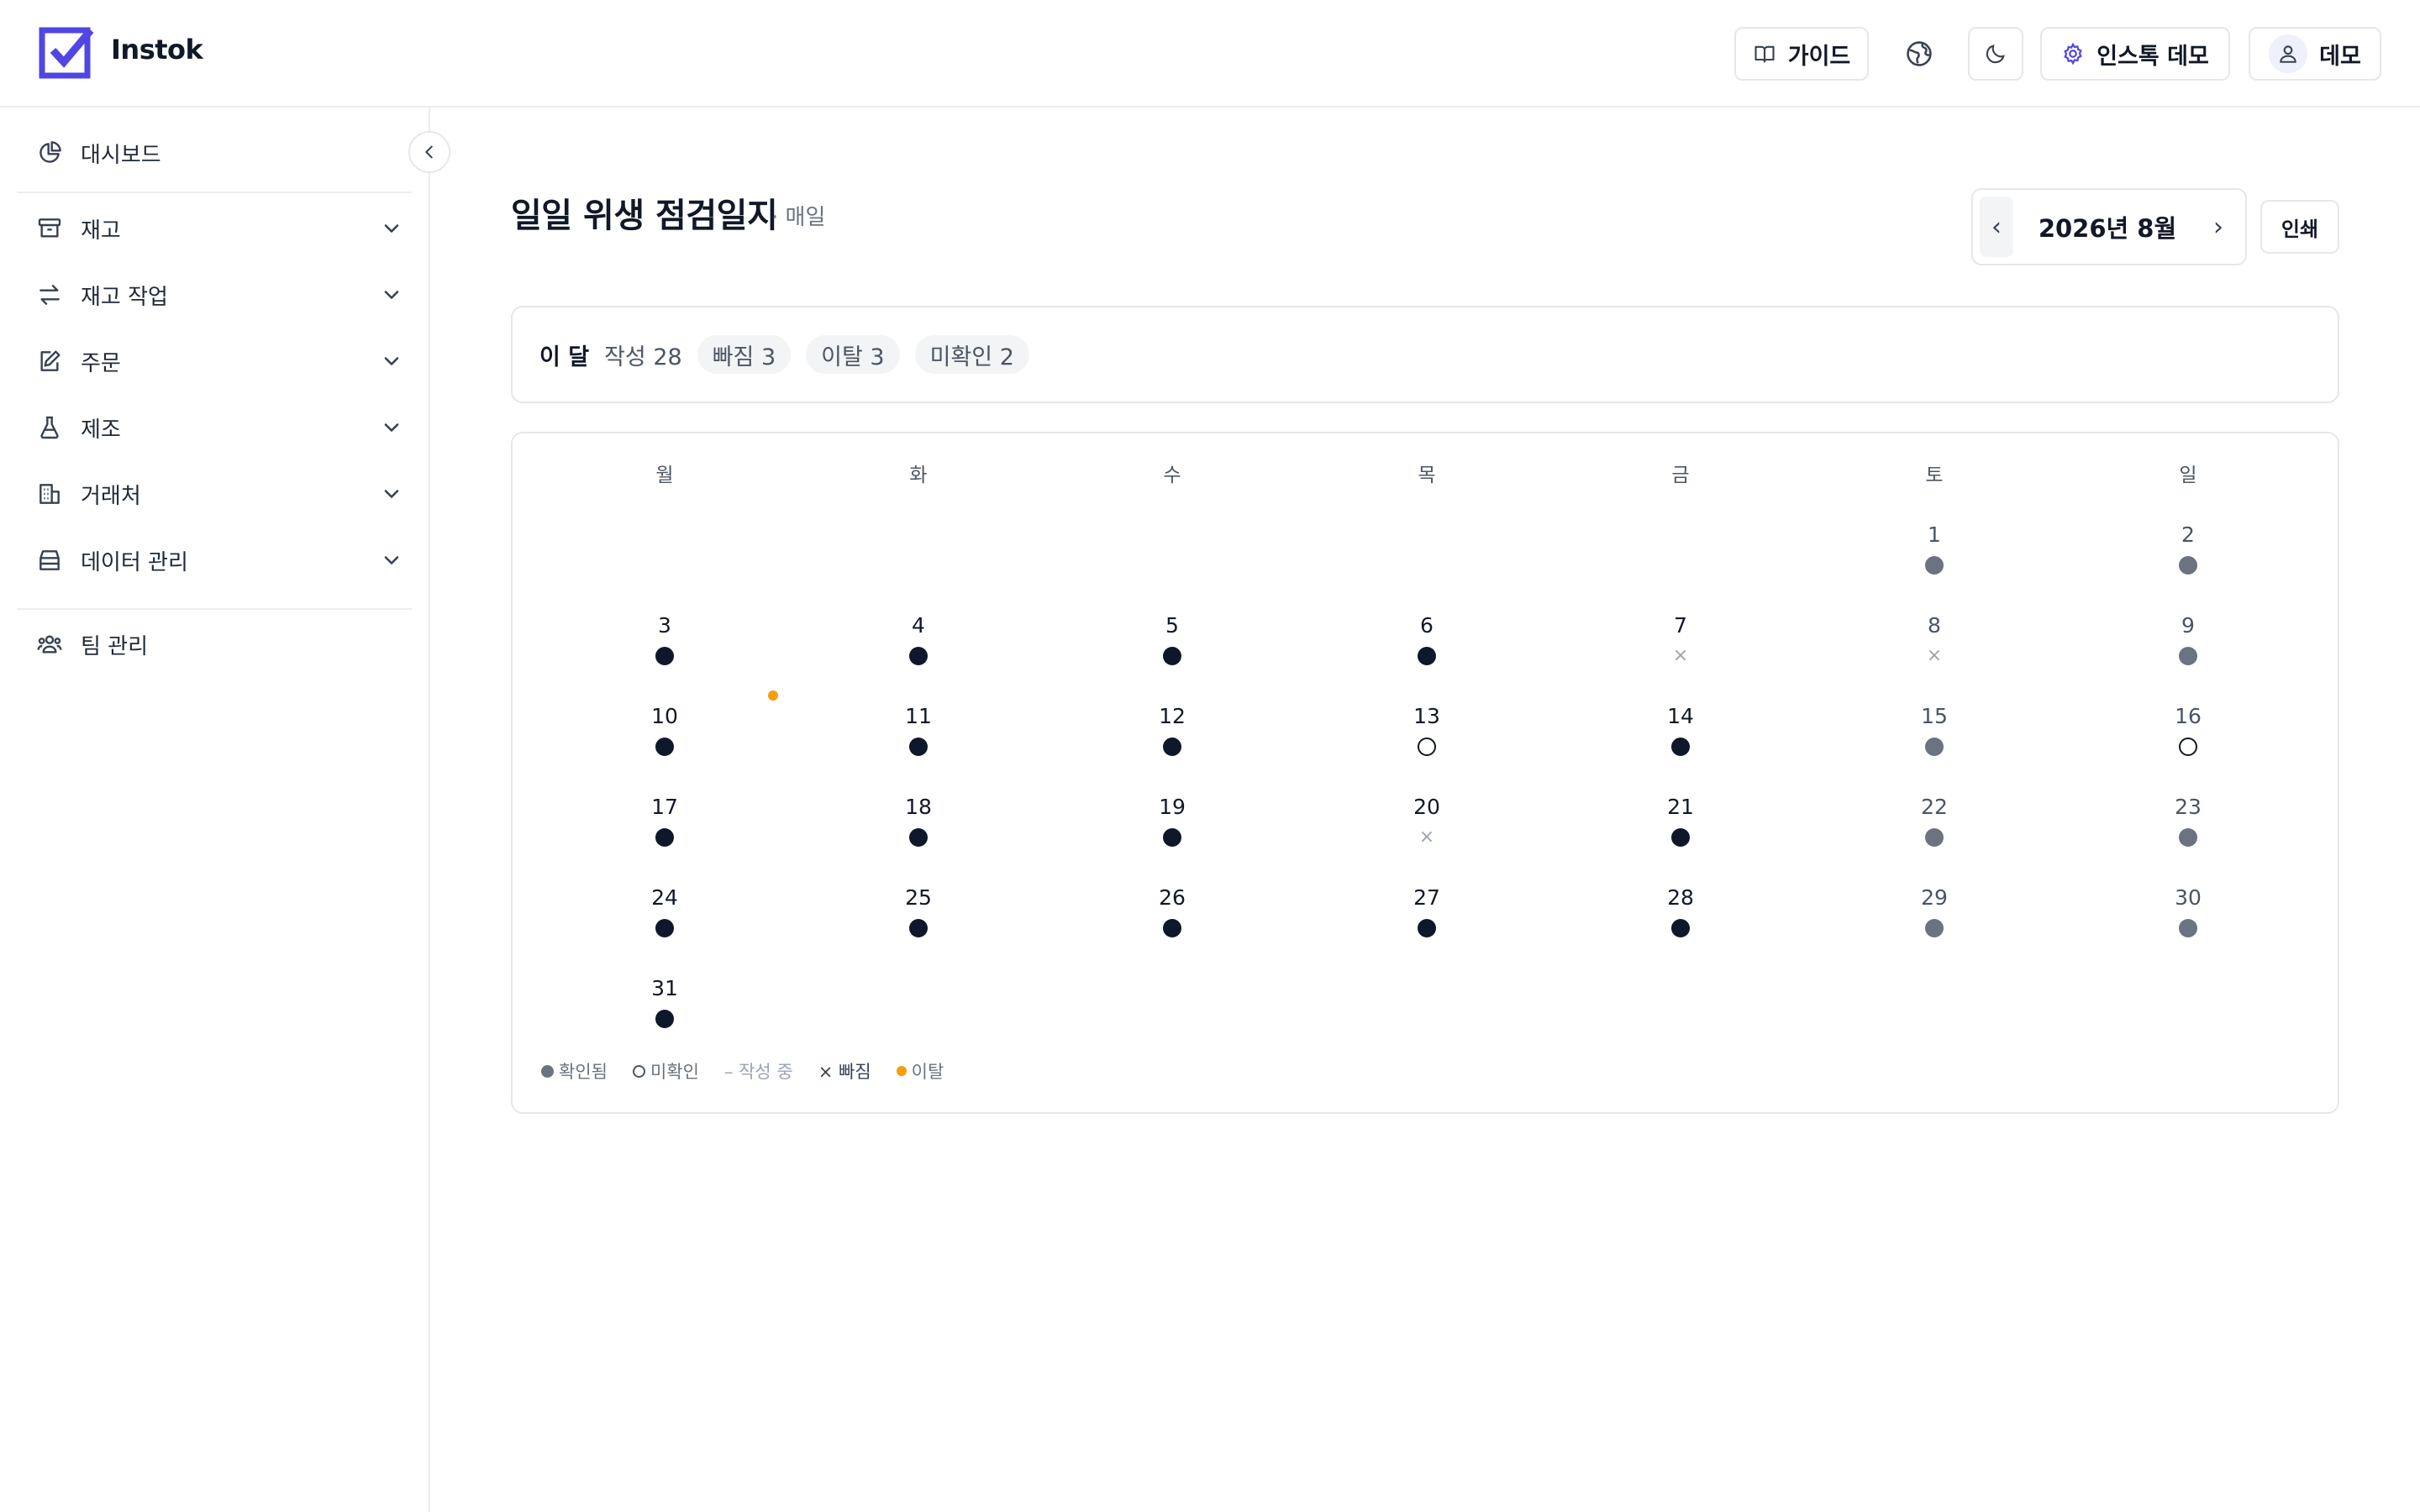  I want to click on weekday-header: 일, so click(2188, 475).